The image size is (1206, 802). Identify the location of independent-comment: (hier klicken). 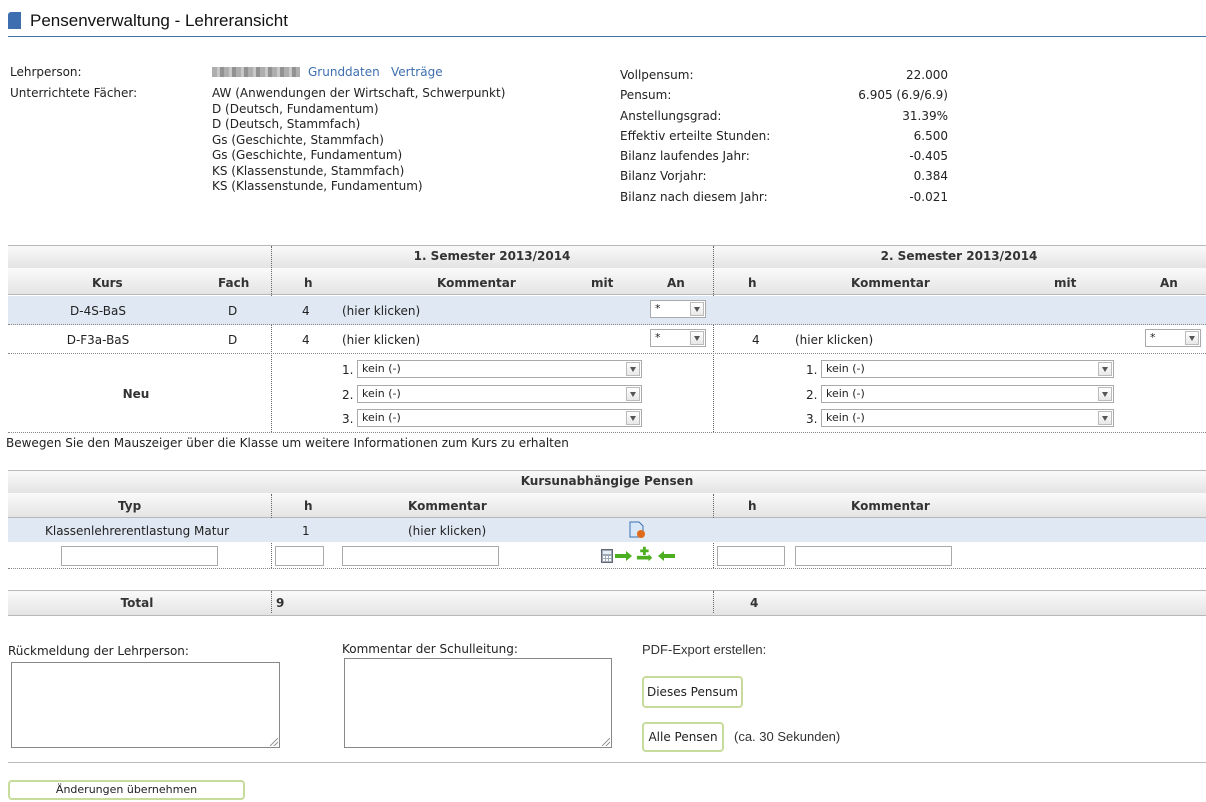
(447, 531).